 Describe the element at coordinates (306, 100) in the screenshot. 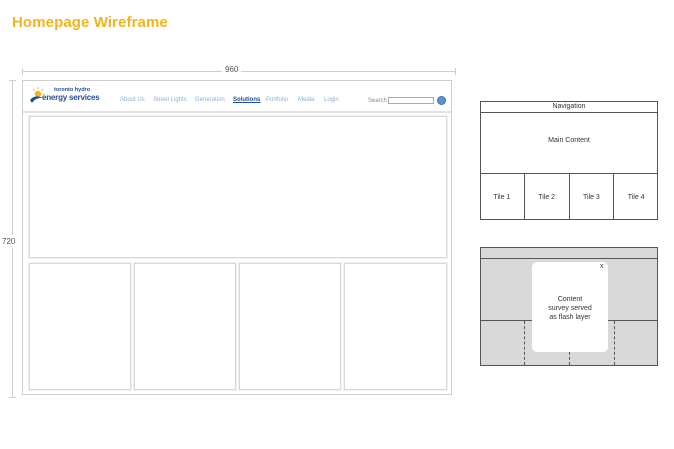

I see `nav-item-media: Media` at that location.